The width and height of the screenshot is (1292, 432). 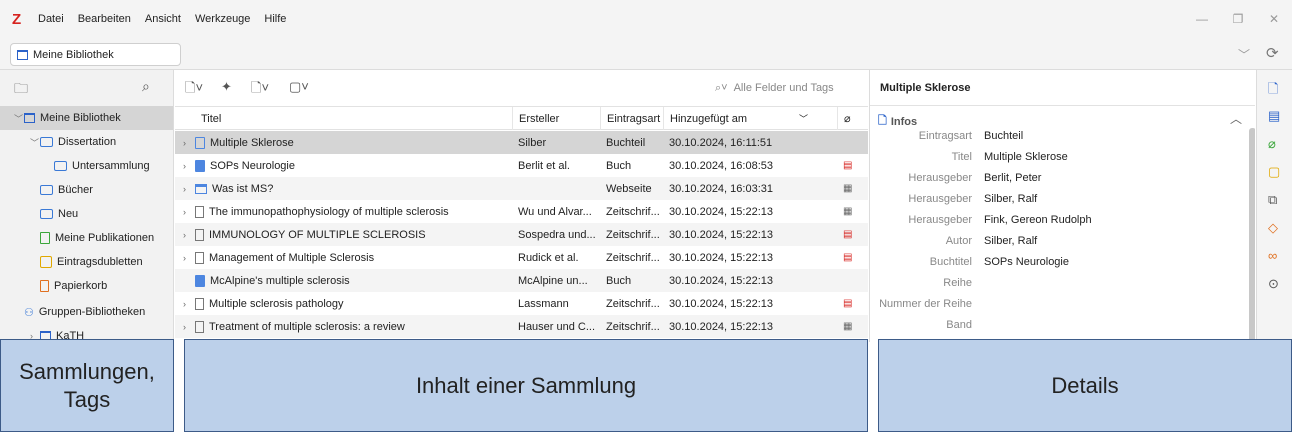 I want to click on field-value: Multiple Sklerose, so click(x=1026, y=157).